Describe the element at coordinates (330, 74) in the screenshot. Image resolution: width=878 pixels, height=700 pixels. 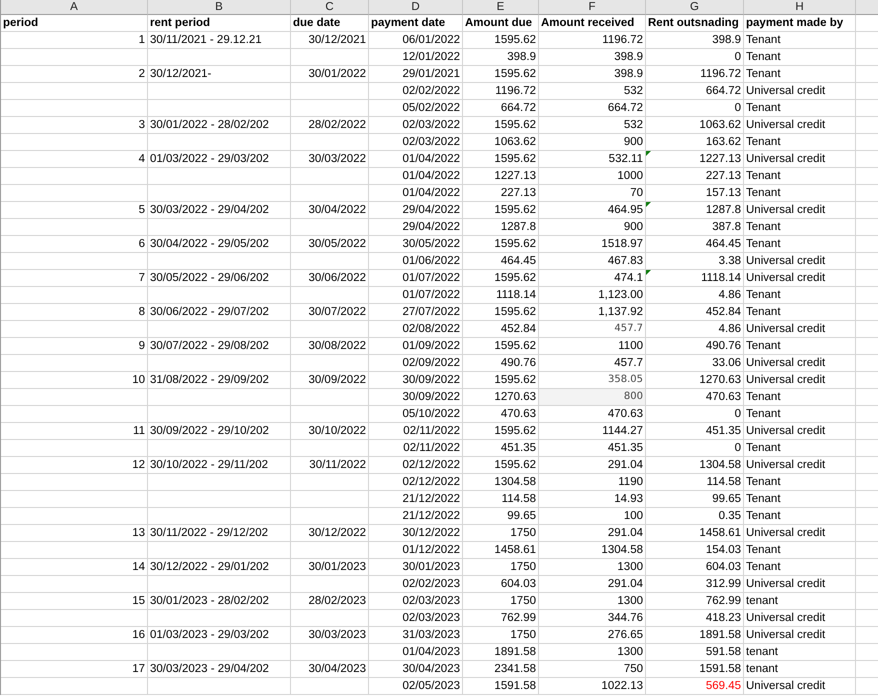
I see `table-cell: 30/01/2022` at that location.